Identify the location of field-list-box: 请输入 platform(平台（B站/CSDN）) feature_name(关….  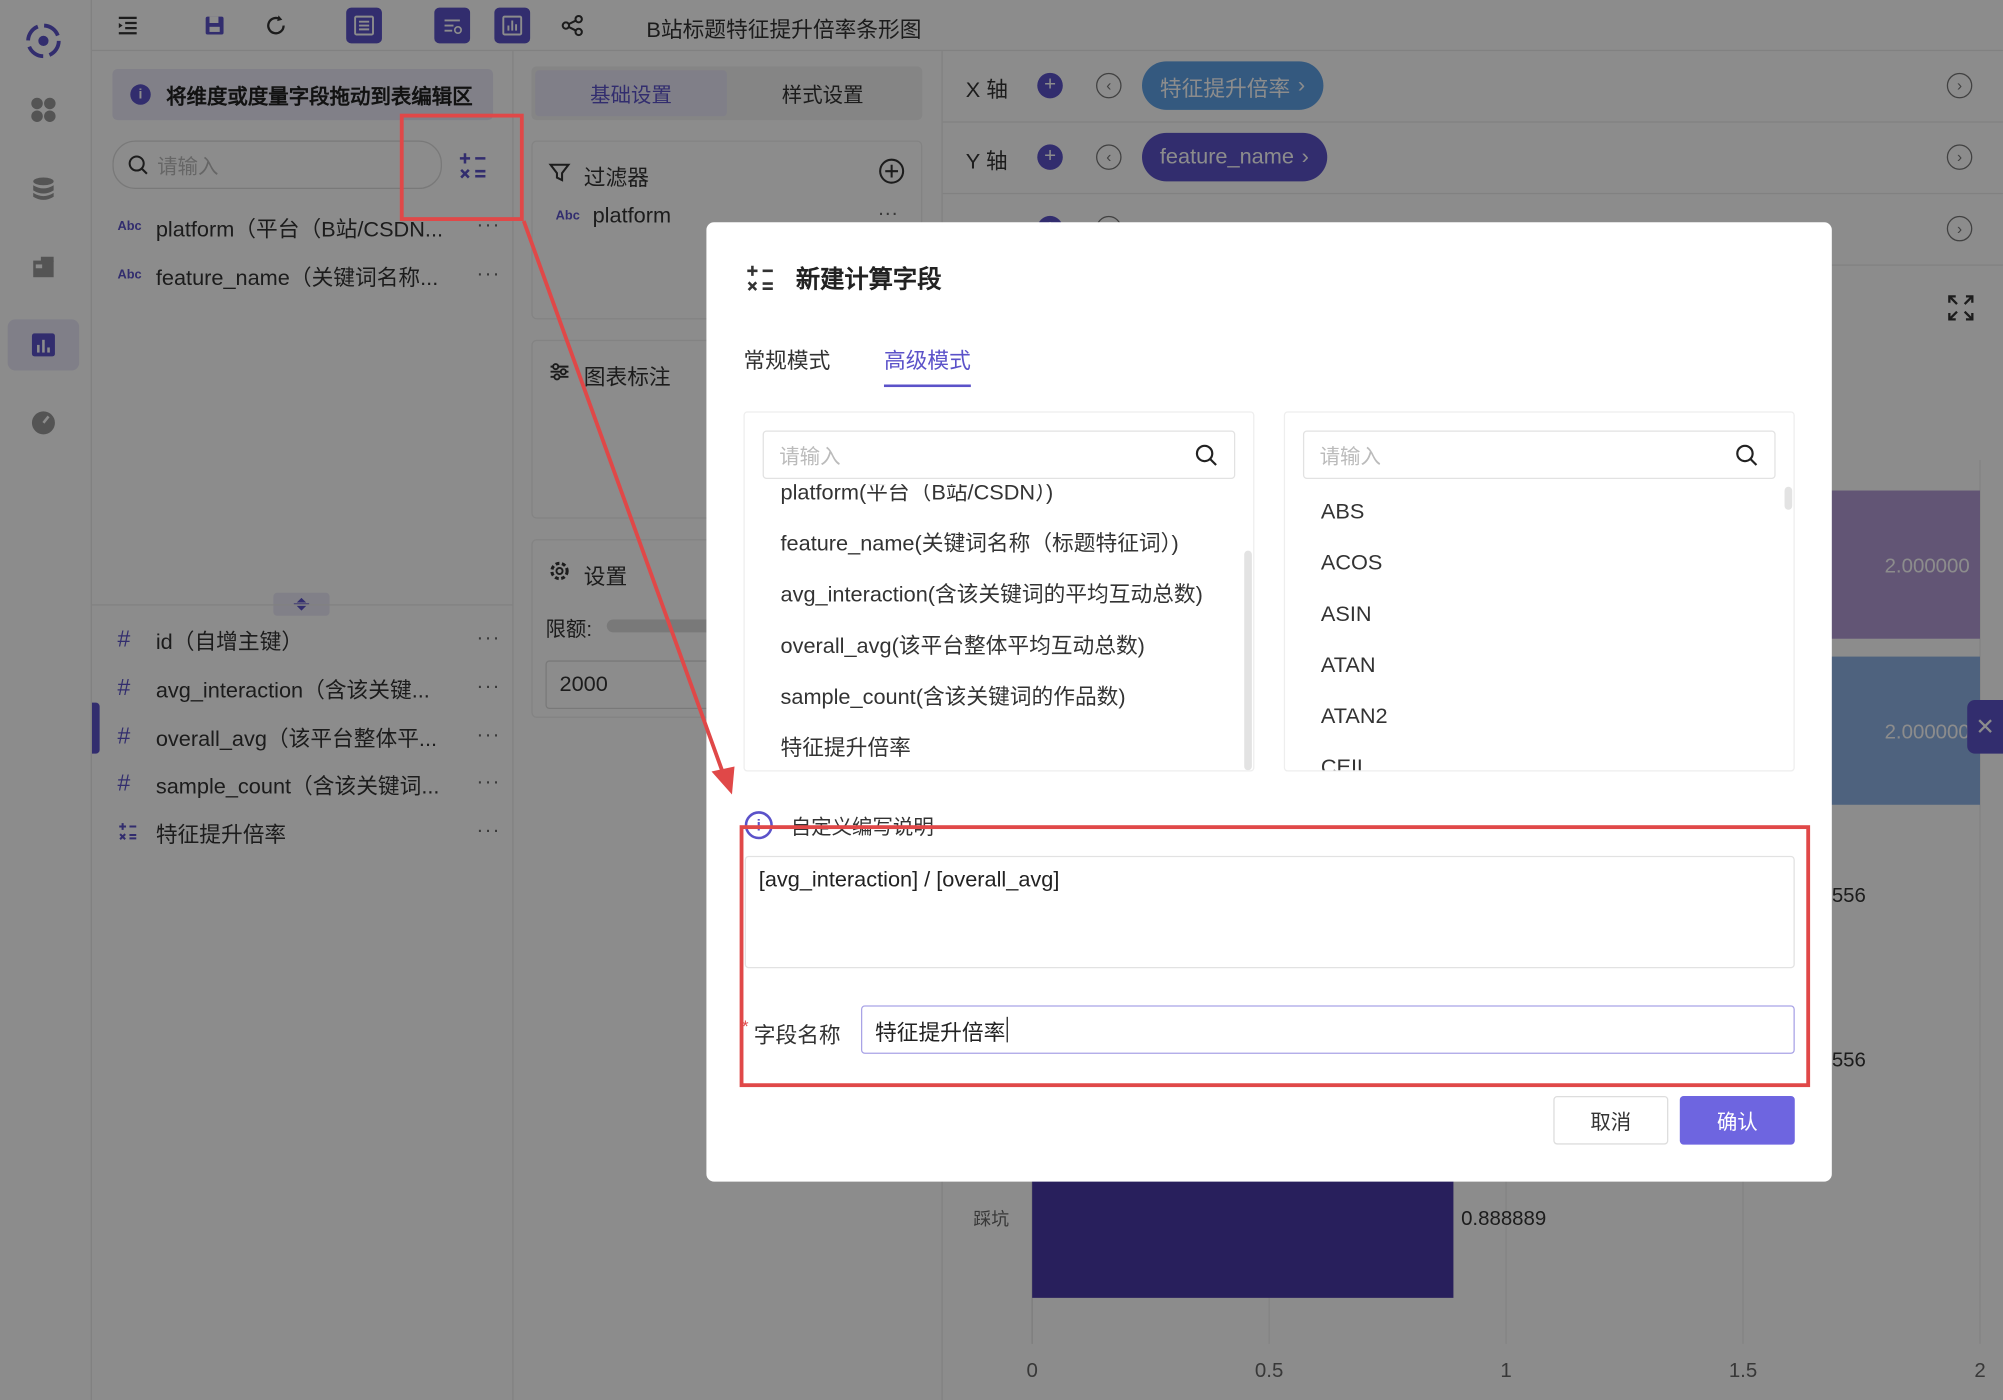
(999, 591).